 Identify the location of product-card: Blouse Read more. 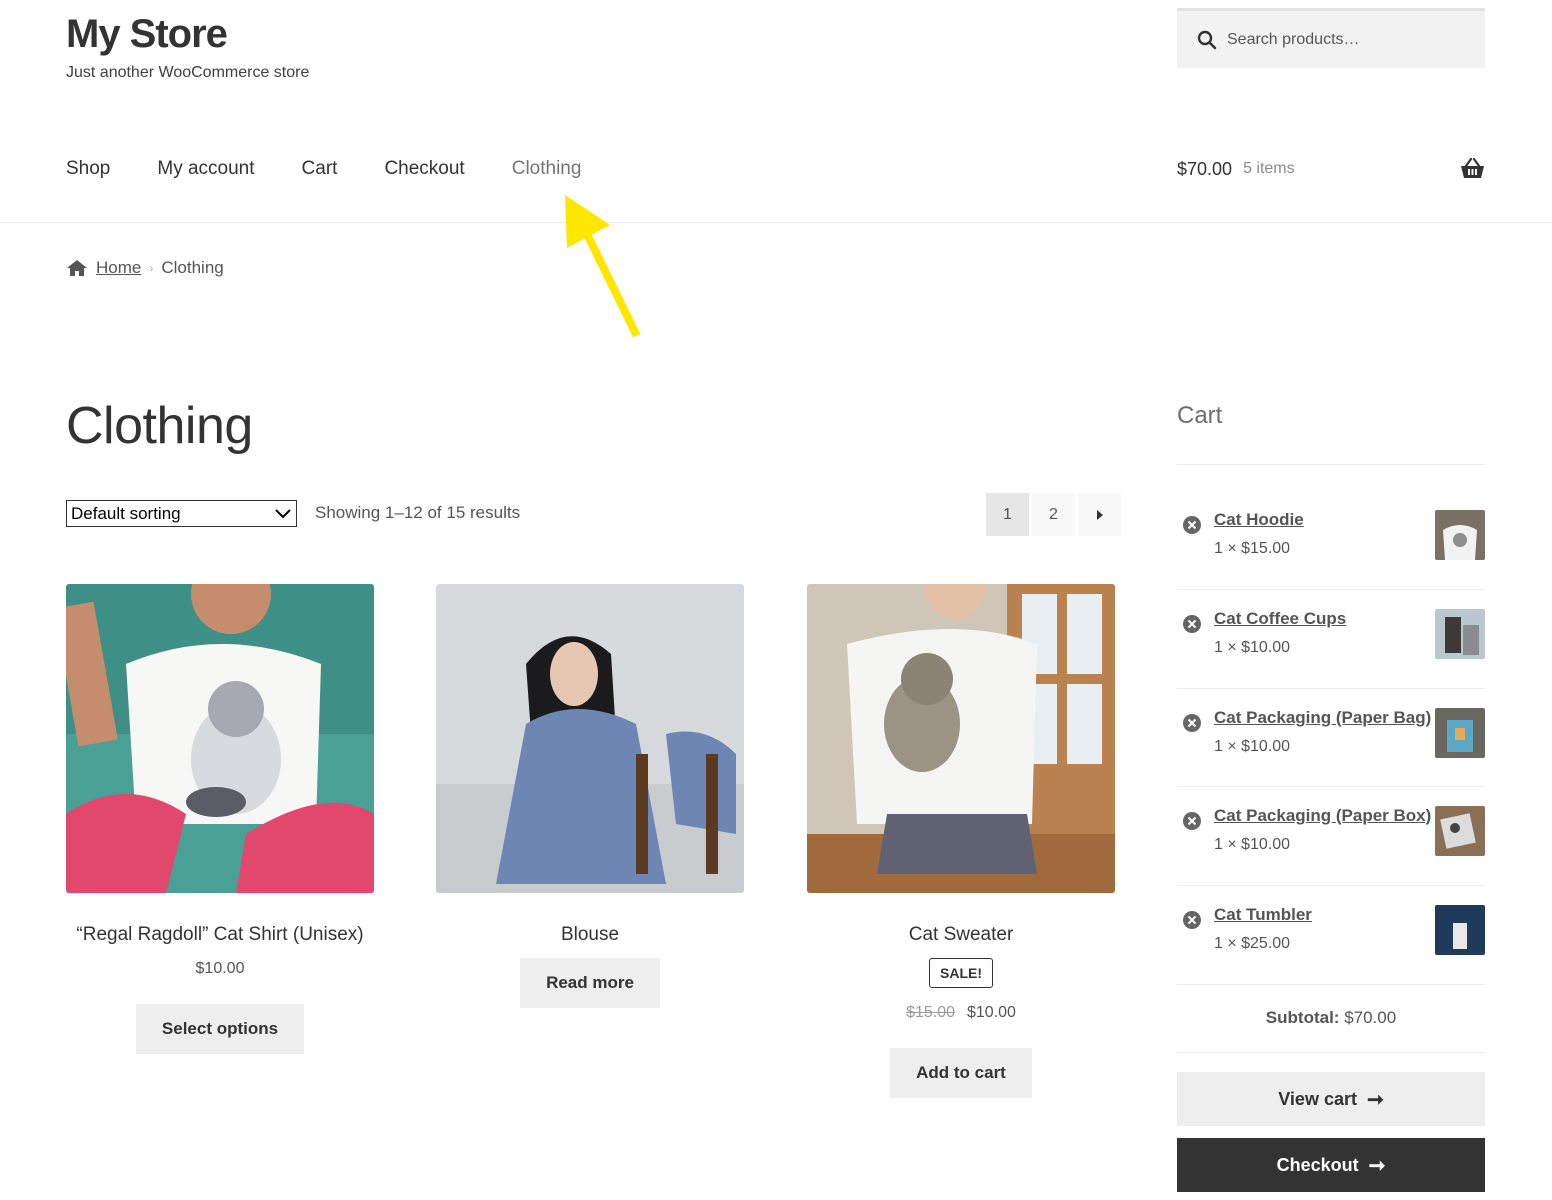
(590, 796).